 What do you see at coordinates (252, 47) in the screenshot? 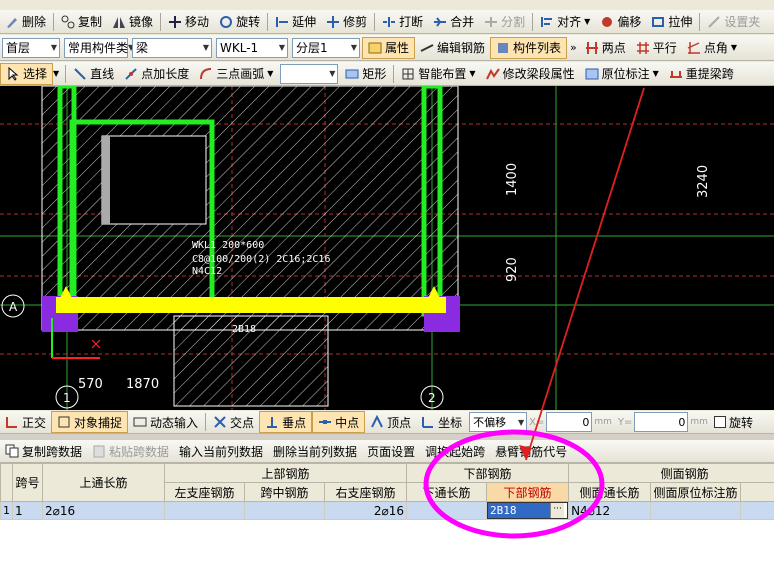
I see `beam-name-select: WKL-1 ▼` at bounding box center [252, 47].